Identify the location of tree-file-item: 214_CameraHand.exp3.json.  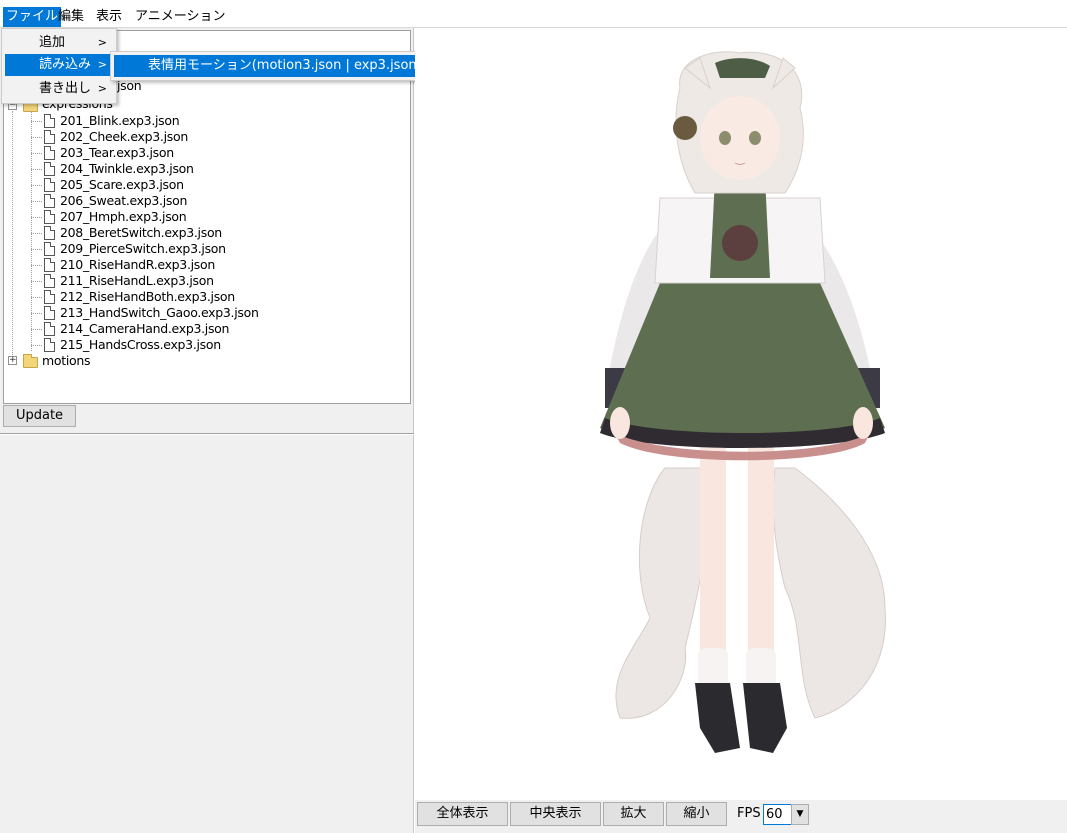
(144, 329).